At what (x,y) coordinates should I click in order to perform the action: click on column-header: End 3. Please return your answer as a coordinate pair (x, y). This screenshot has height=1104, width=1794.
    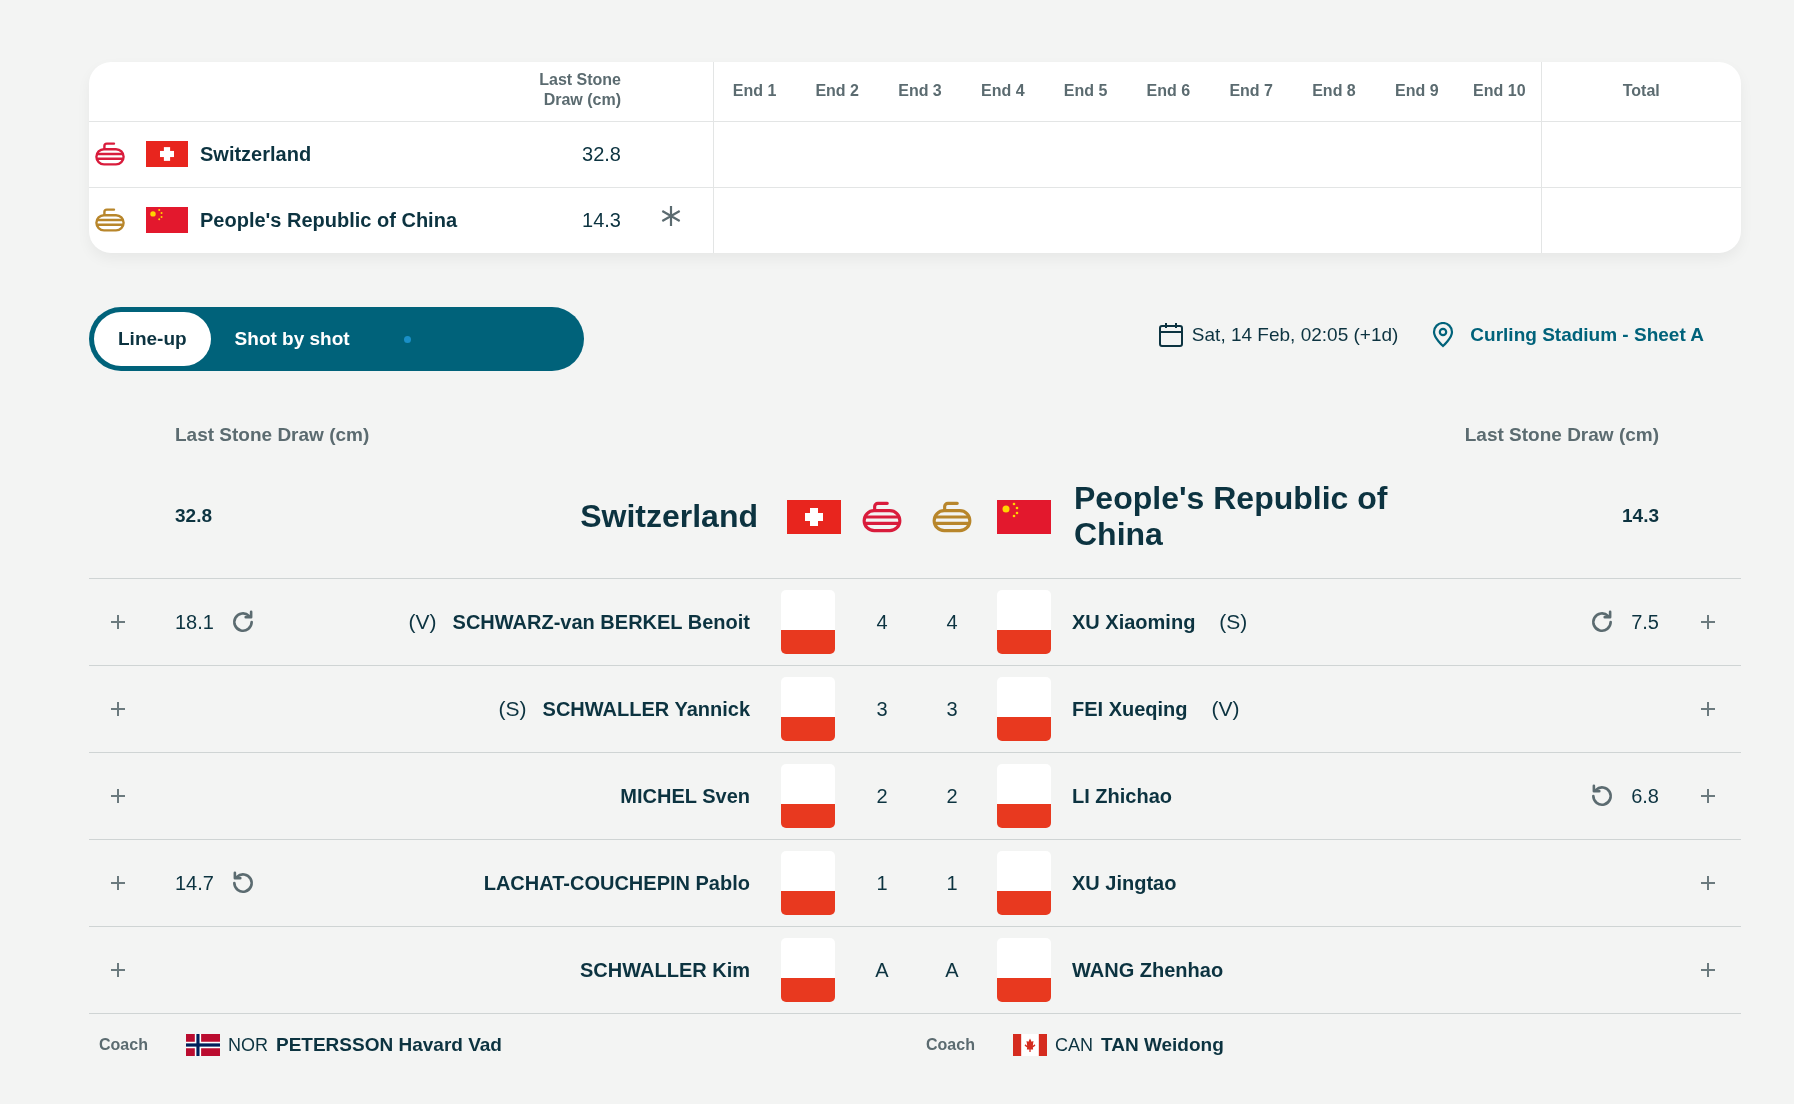
    Looking at the image, I should click on (920, 91).